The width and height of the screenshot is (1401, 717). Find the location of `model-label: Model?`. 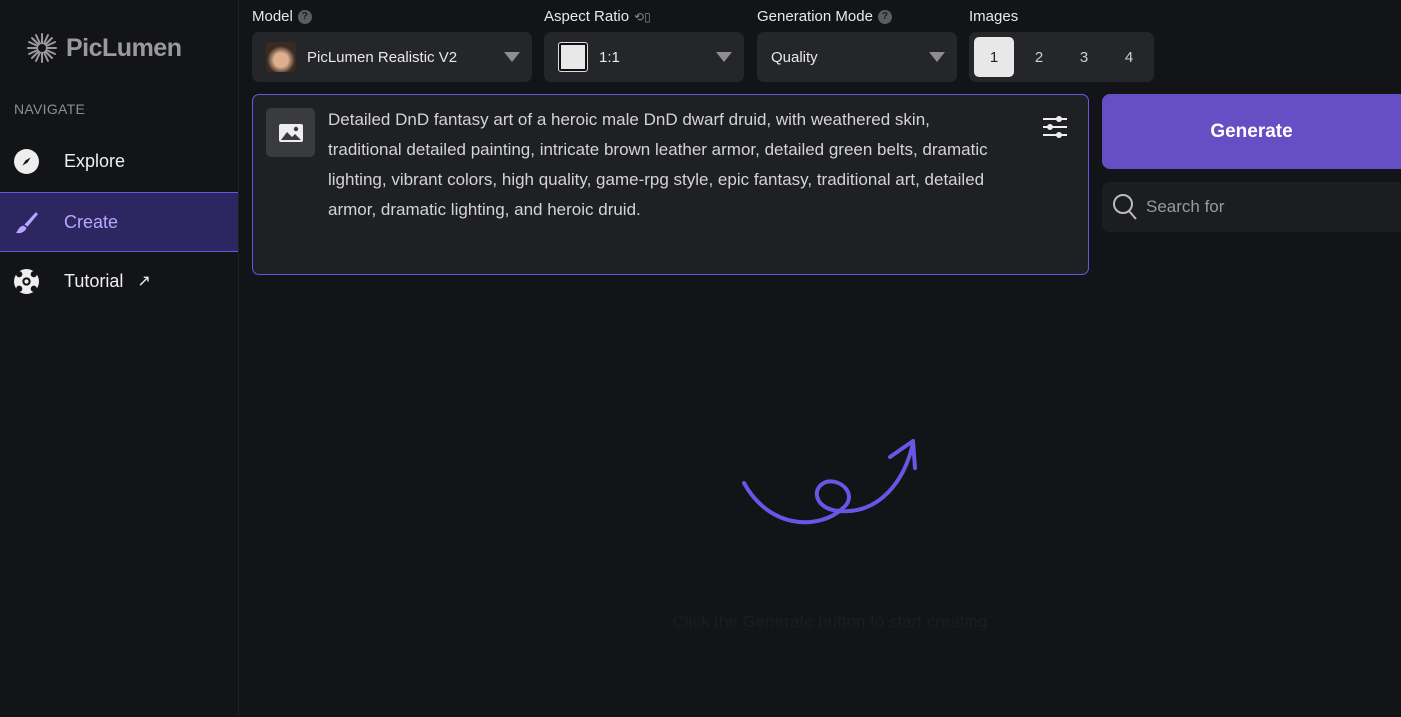

model-label: Model? is located at coordinates (282, 16).